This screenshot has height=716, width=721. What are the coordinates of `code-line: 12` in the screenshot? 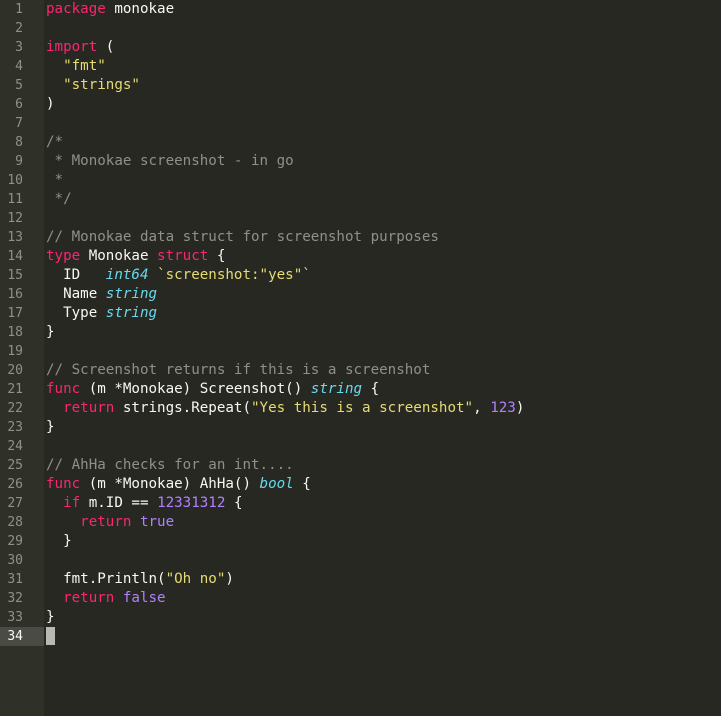 It's located at (360, 218).